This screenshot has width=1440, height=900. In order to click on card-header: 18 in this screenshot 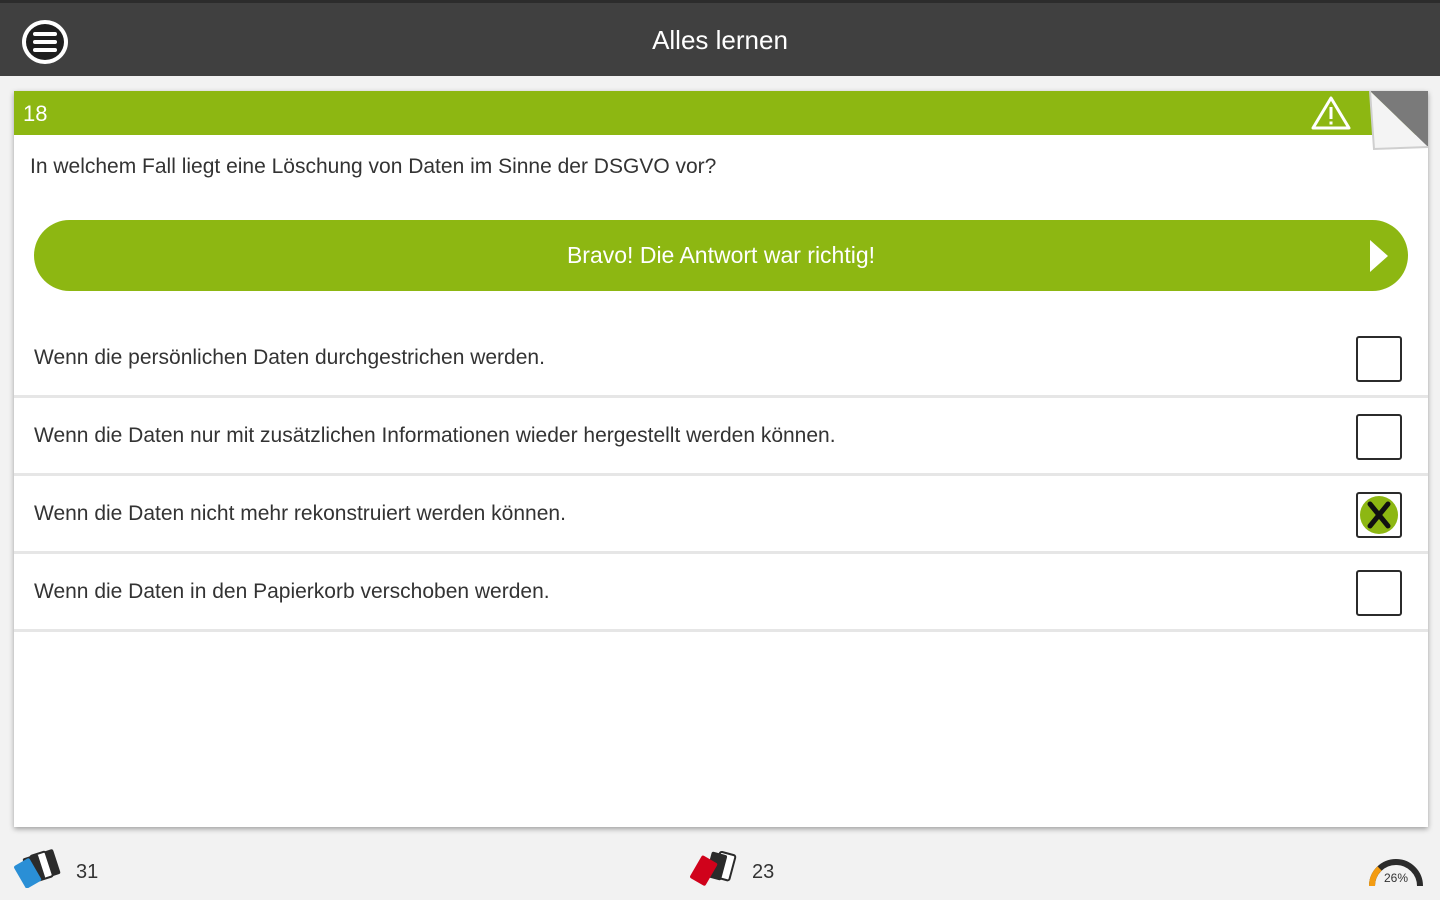, I will do `click(721, 113)`.